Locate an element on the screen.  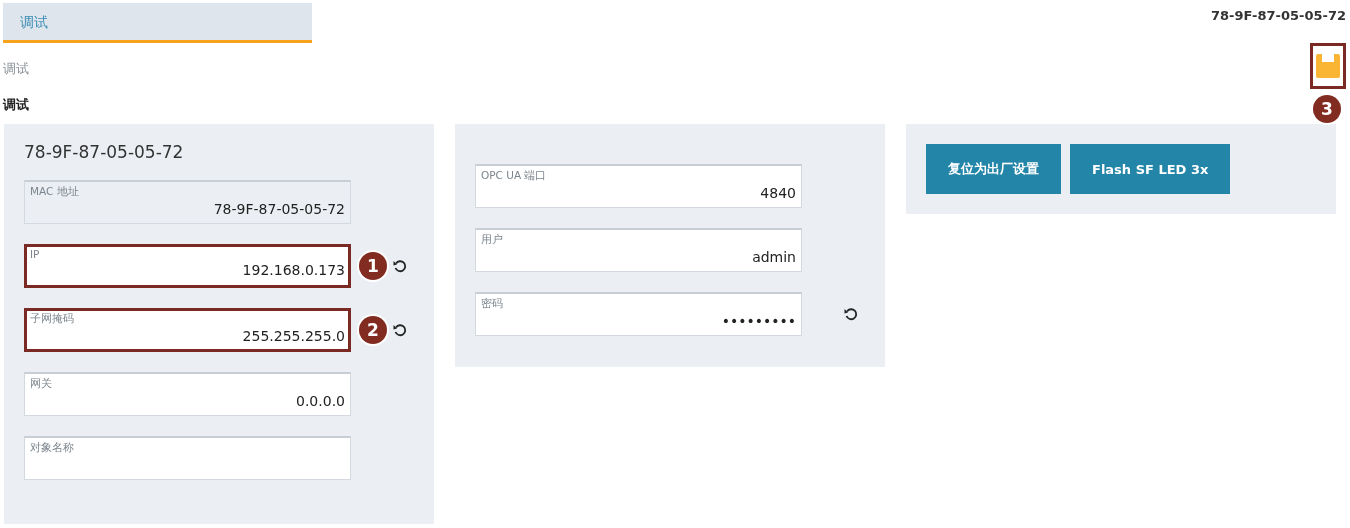
save-button is located at coordinates (1328, 66).